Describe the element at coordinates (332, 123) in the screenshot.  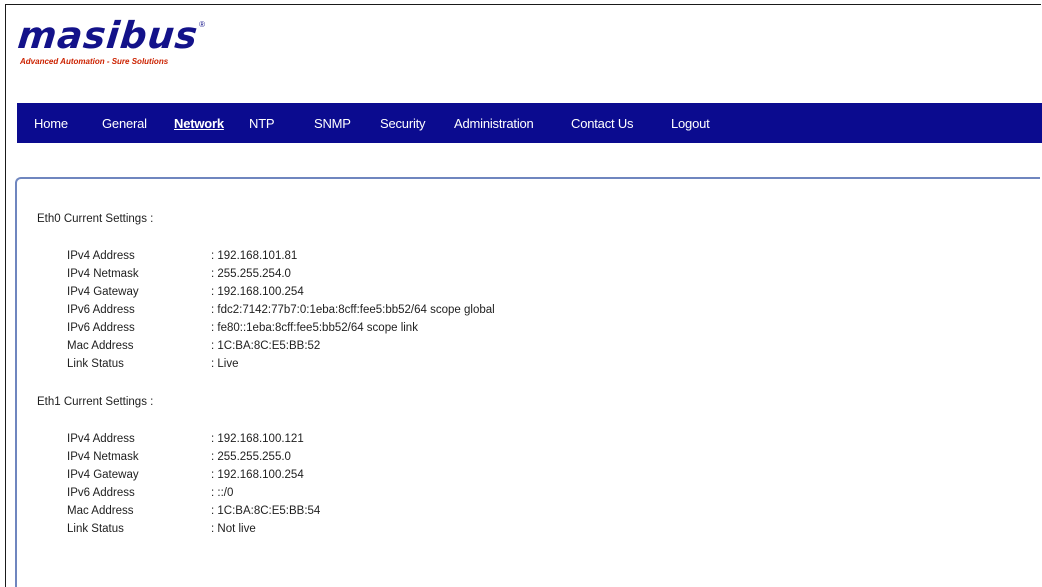
I see `nav-snmp: SNMP` at that location.